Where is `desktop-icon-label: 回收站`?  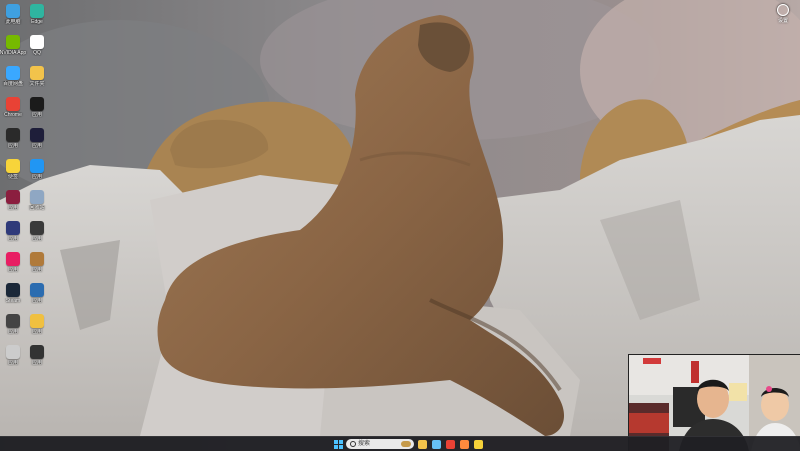
desktop-icon-label: 回收站 is located at coordinates (37, 208).